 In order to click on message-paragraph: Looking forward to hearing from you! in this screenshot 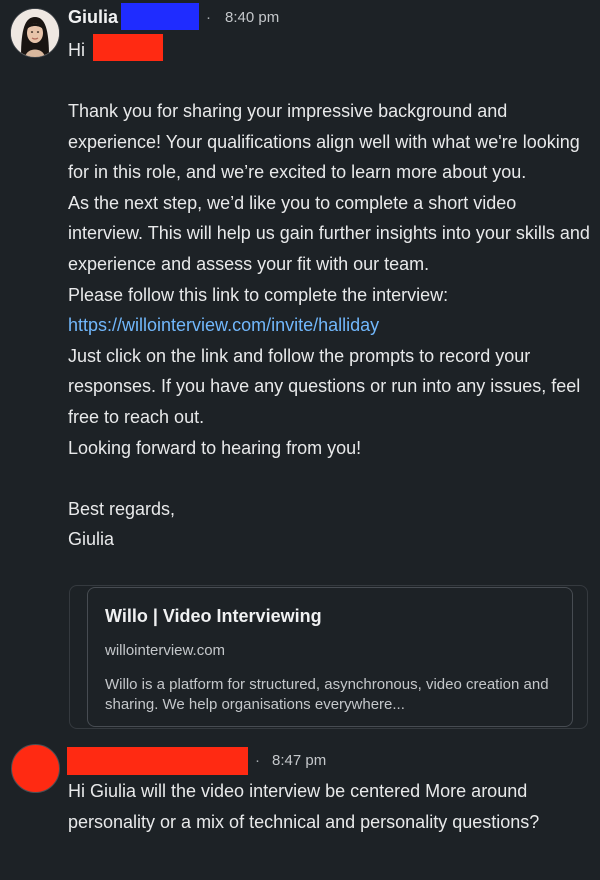, I will do `click(215, 447)`.